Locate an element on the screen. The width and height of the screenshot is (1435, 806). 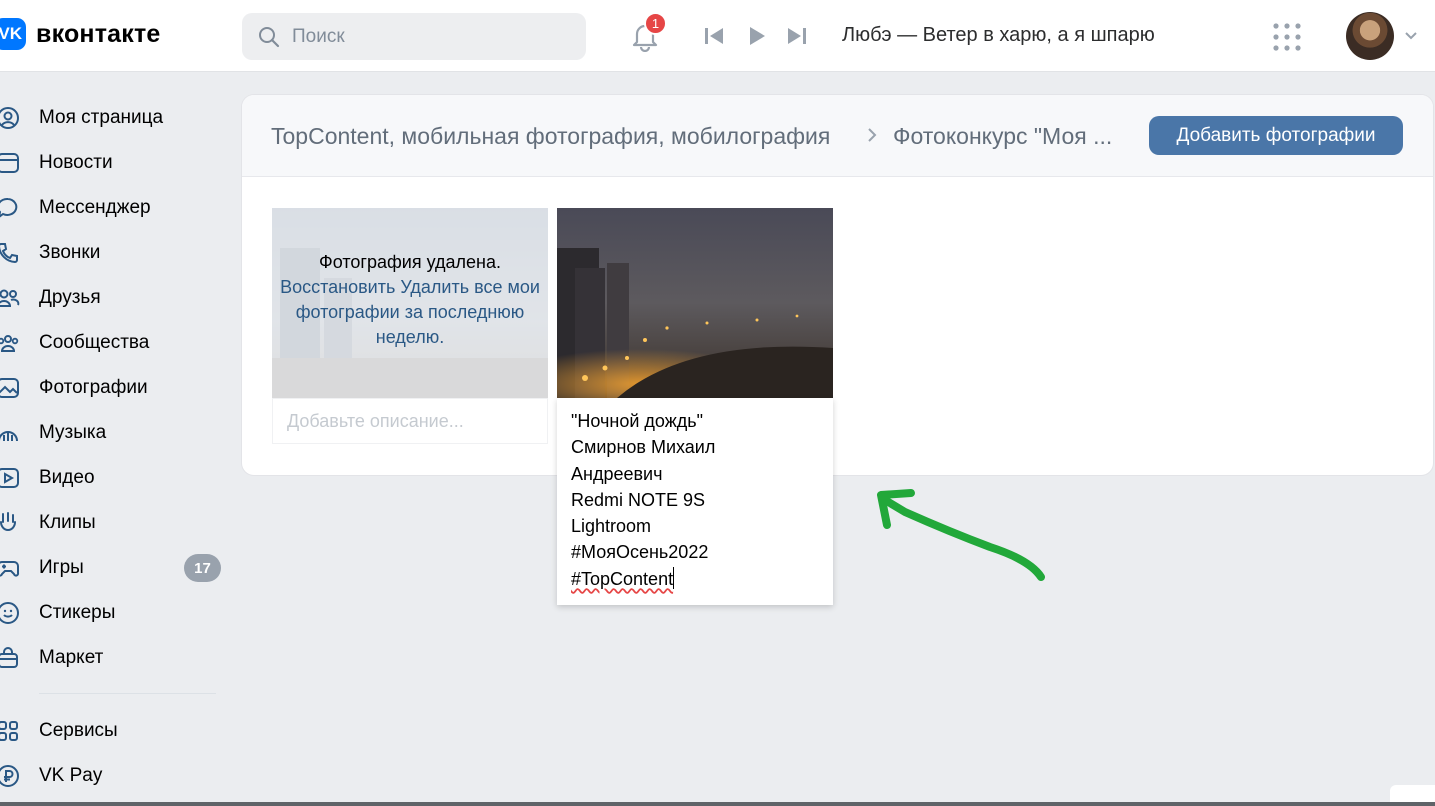
window-bottom-border is located at coordinates (717, 804).